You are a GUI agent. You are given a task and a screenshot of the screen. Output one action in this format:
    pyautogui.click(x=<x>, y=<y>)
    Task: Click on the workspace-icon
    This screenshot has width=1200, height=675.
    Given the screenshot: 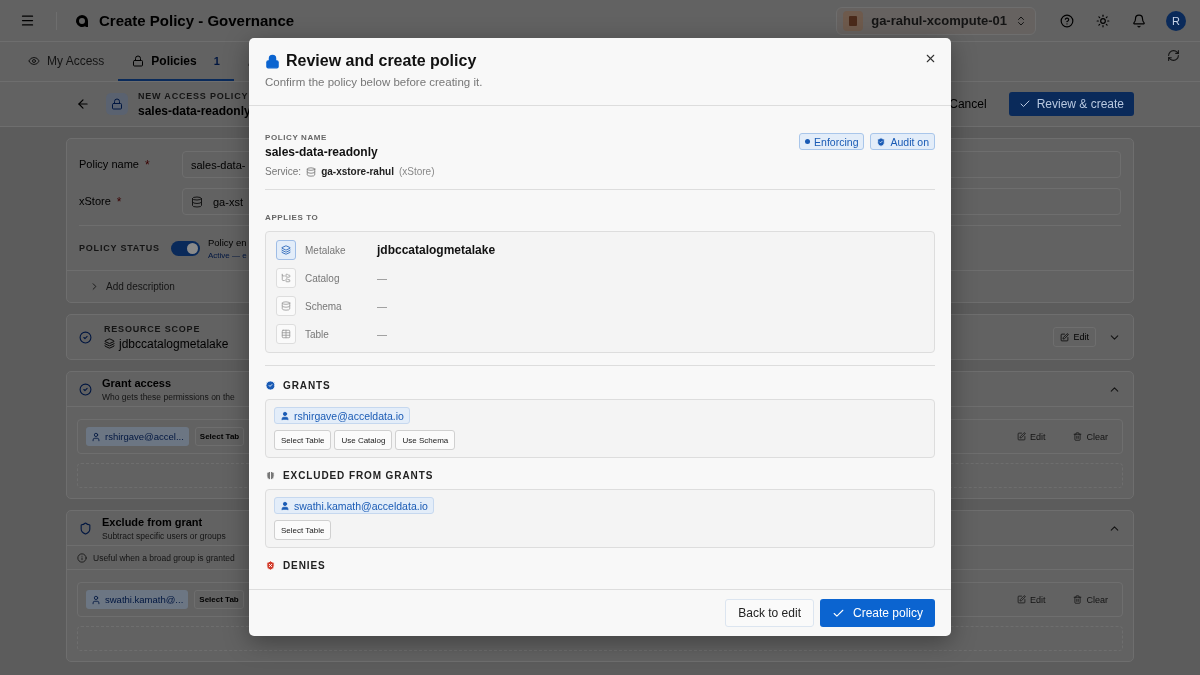 What is the action you would take?
    pyautogui.click(x=853, y=20)
    